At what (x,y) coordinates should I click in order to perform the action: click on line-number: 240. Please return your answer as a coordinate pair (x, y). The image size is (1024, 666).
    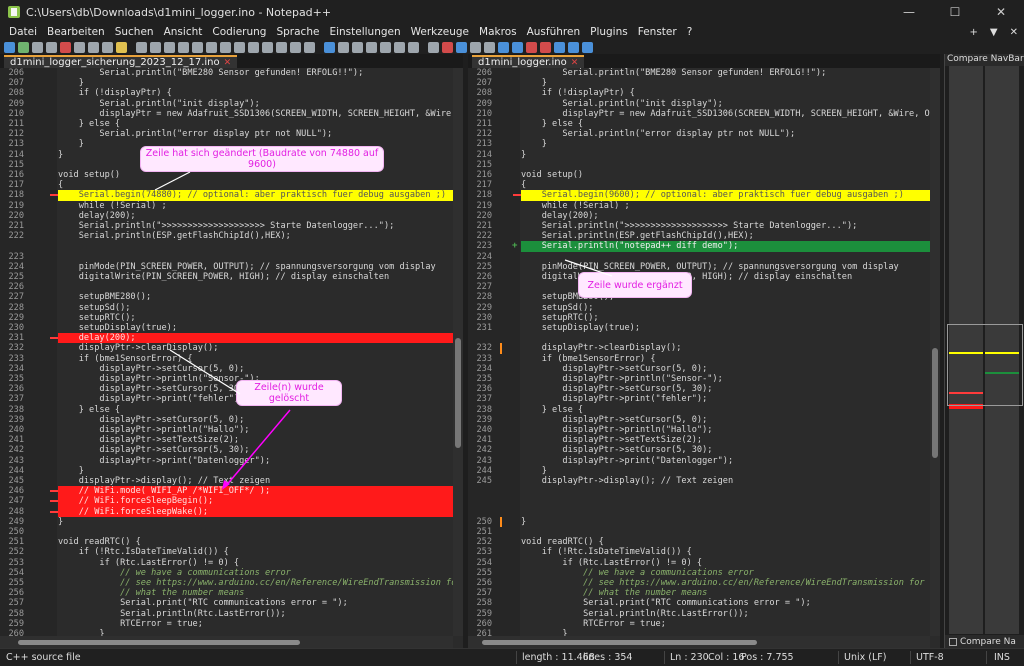
    Looking at the image, I should click on (484, 430).